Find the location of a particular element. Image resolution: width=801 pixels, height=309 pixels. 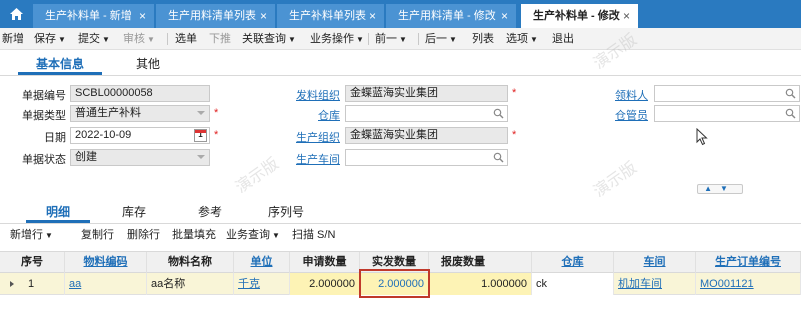

tab-divider is located at coordinates (400, 75).